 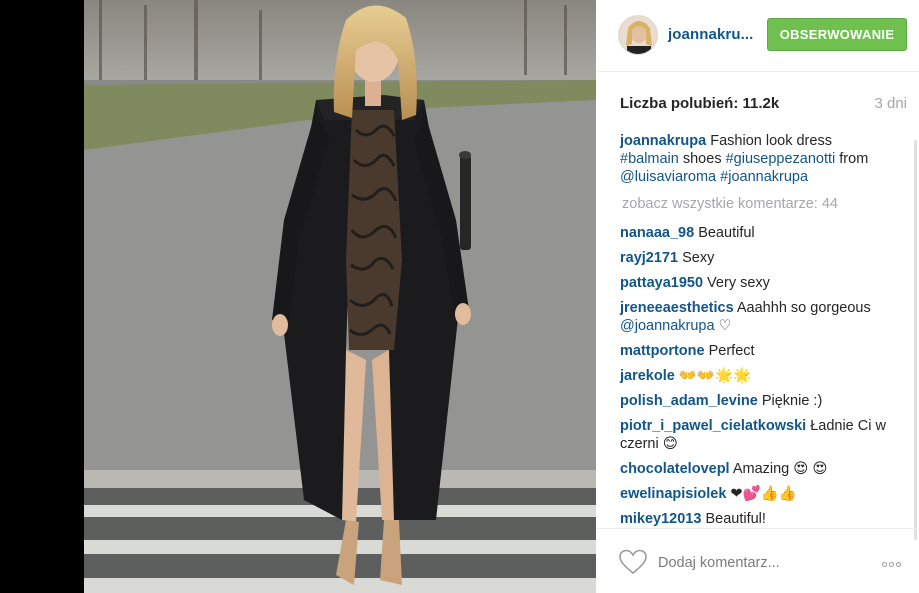 I want to click on more-options-button, so click(x=896, y=561).